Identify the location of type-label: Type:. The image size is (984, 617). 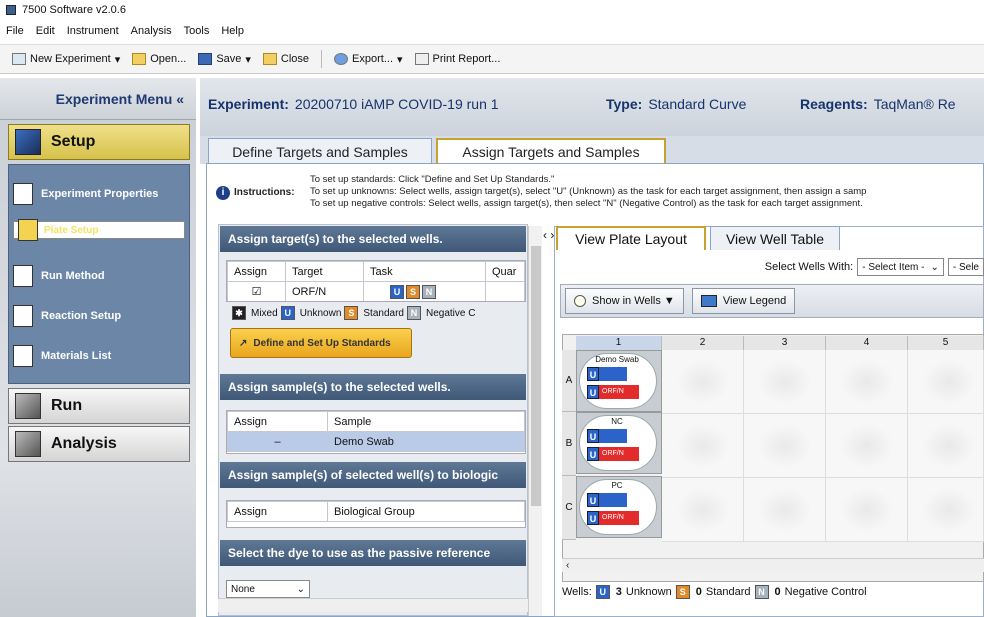
(624, 104).